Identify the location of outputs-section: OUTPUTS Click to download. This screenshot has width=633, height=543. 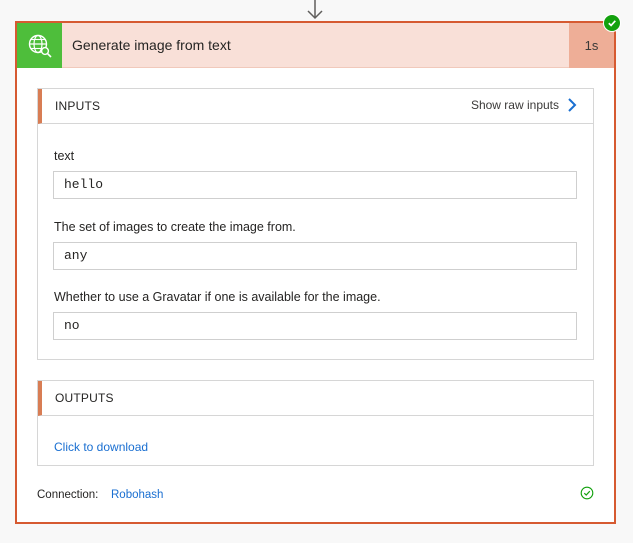
(315, 423).